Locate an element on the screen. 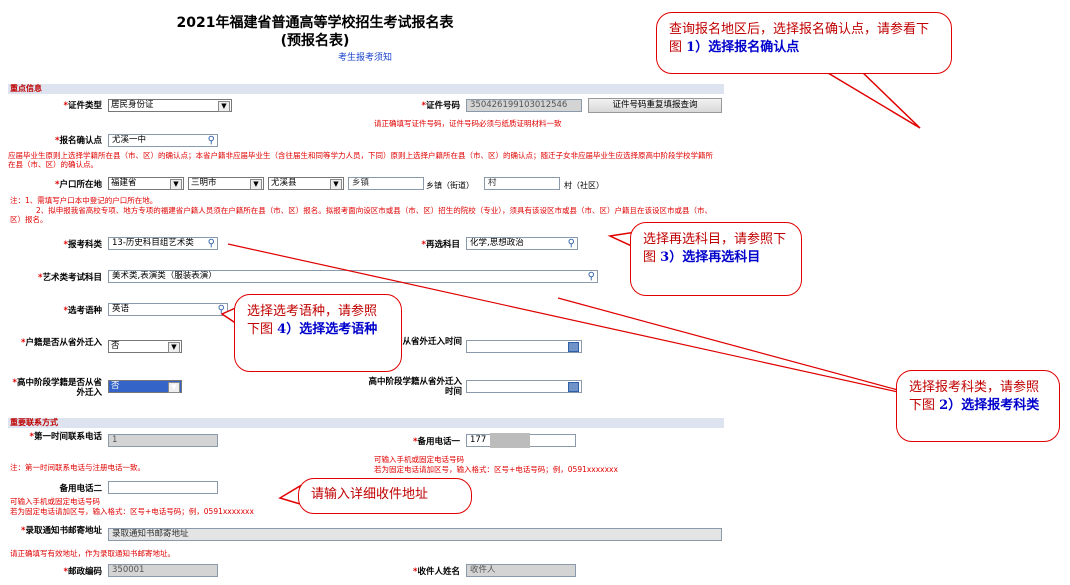 The image size is (1070, 585). callout-subject: 选择报考科类，请参照下图 2）选择报考科类 is located at coordinates (978, 406).